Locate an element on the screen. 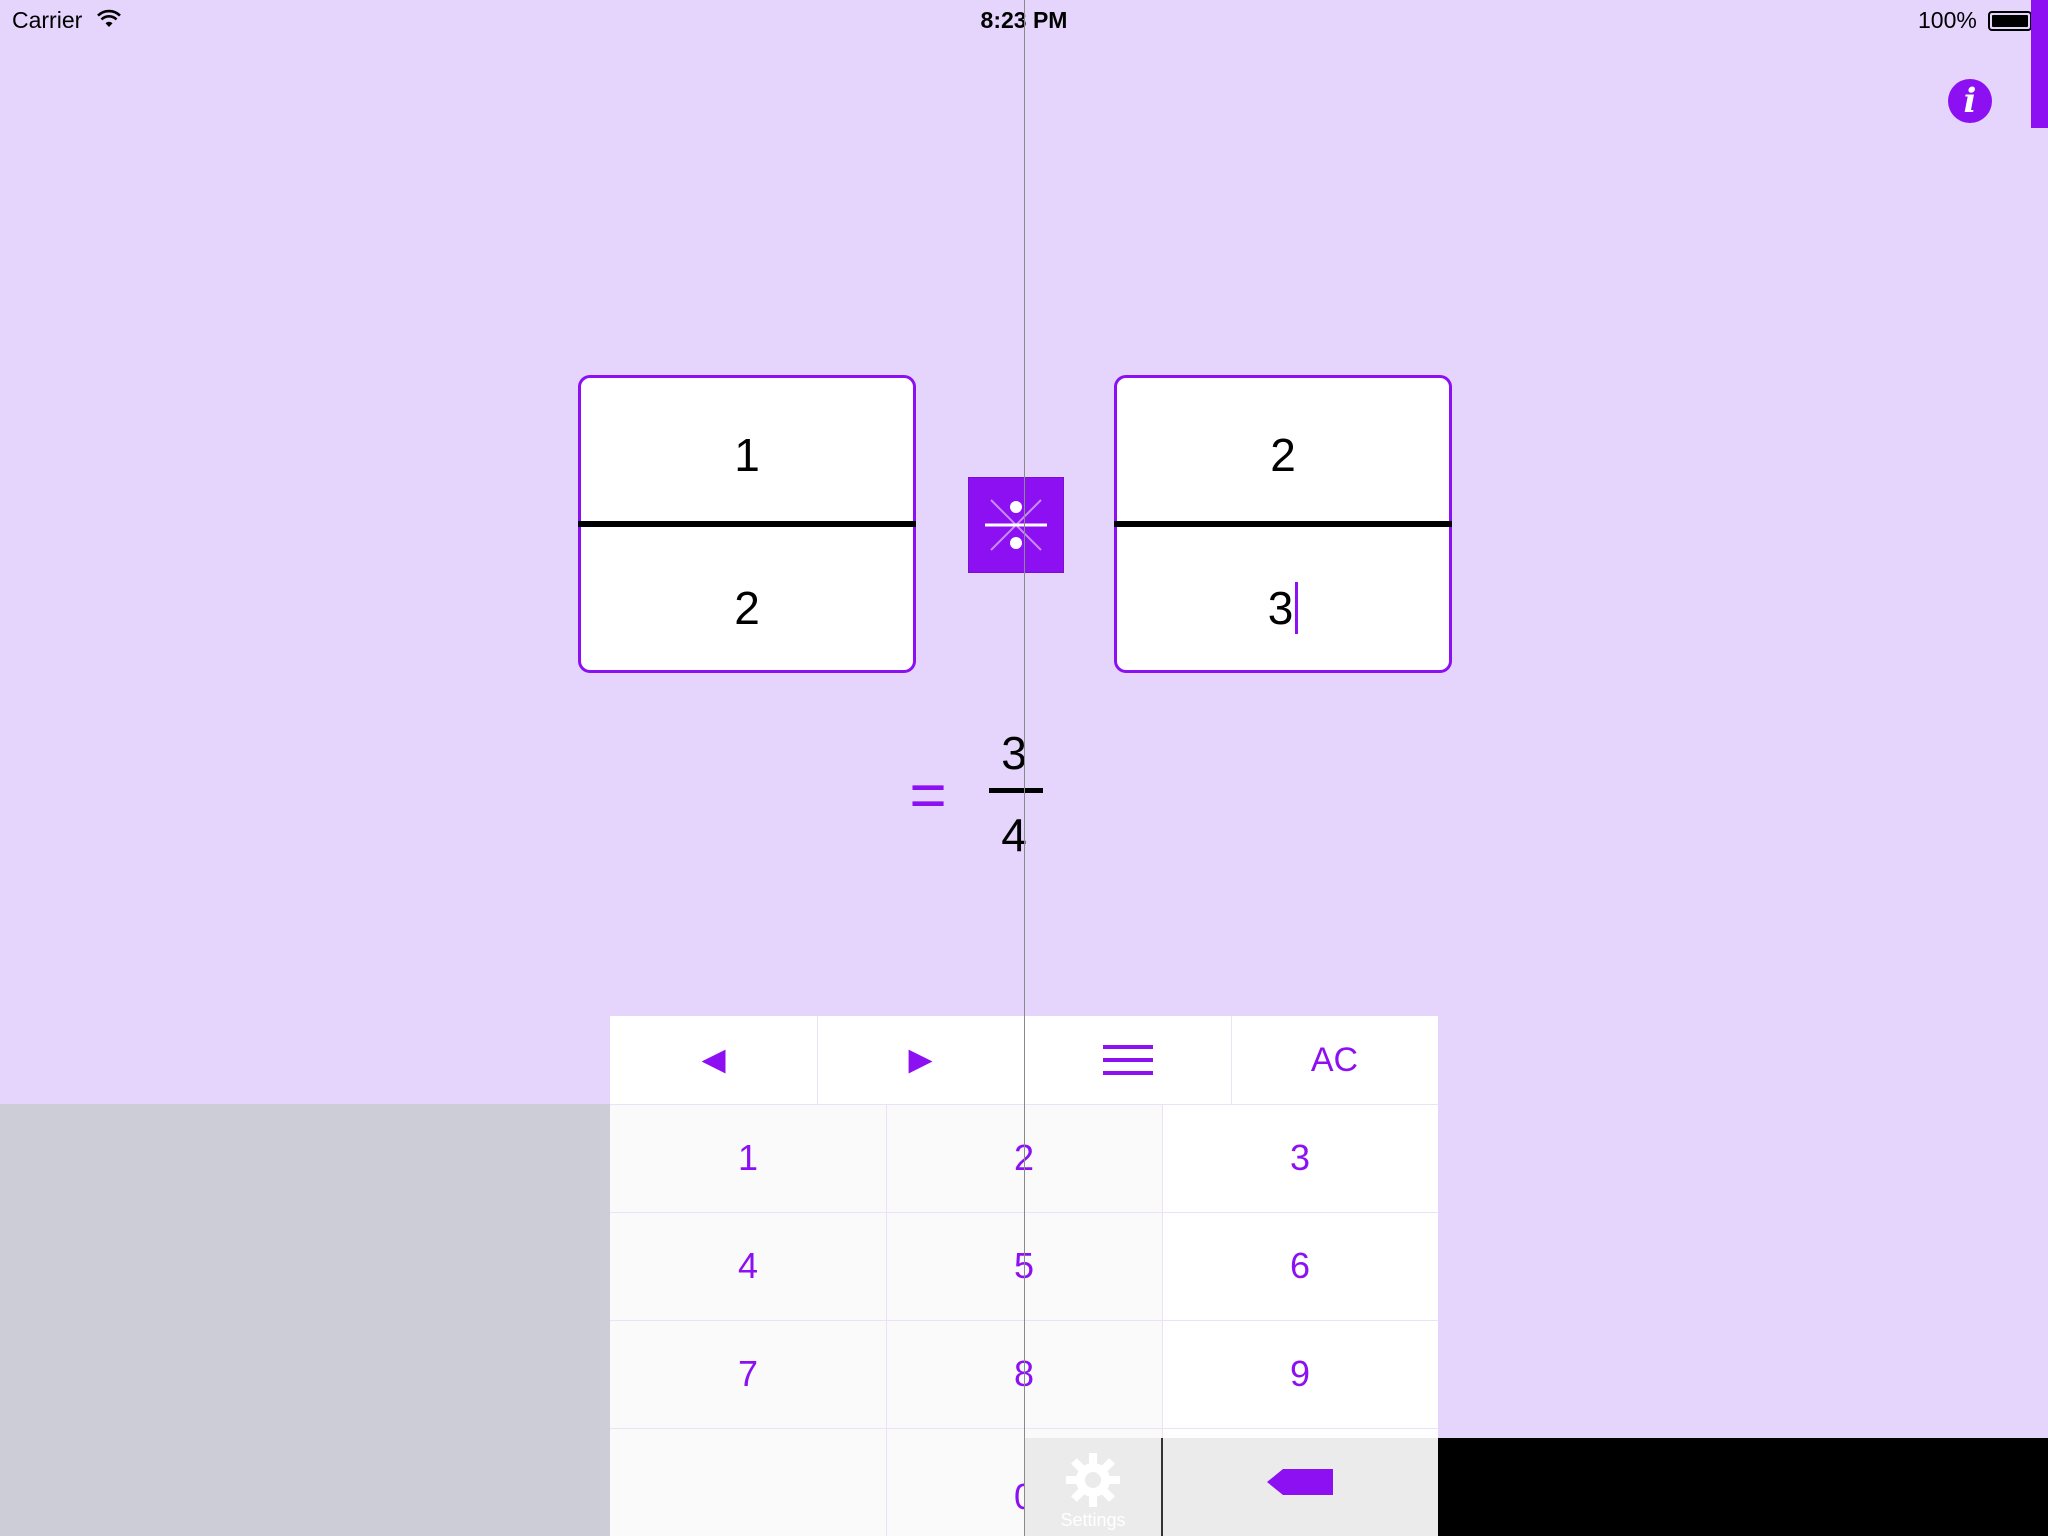 Image resolution: width=2048 pixels, height=1536 pixels. key-9: 9 is located at coordinates (1300, 1374).